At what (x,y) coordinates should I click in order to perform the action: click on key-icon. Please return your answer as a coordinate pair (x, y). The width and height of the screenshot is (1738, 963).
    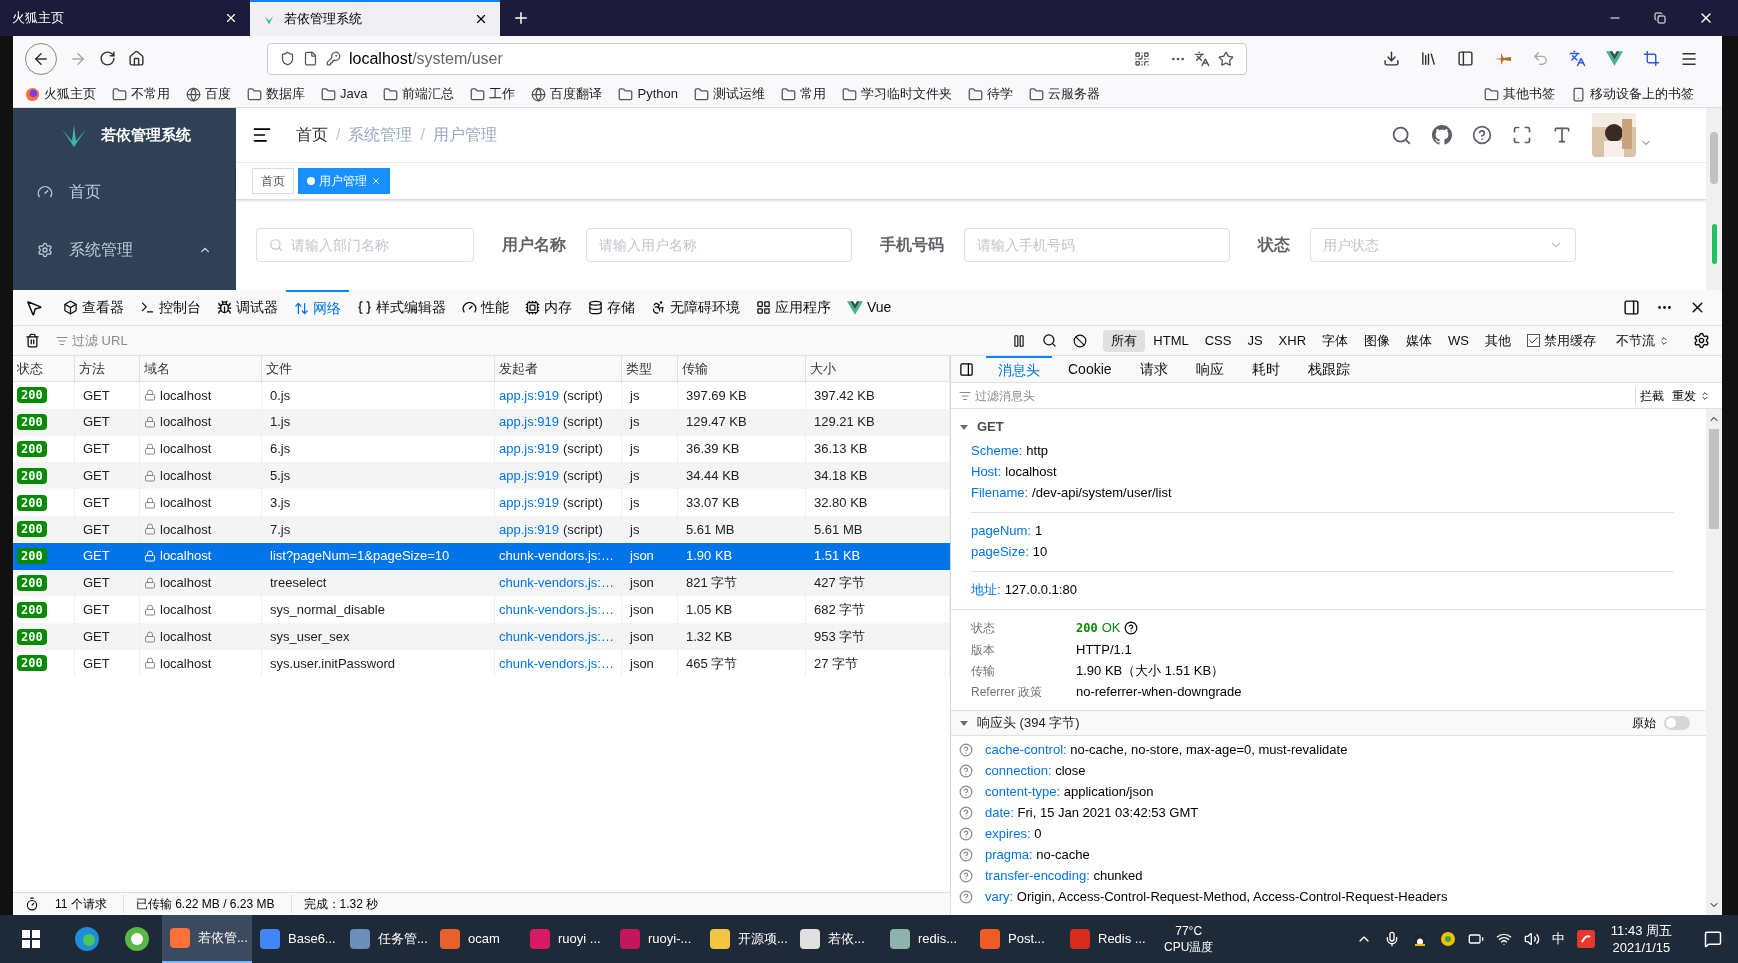
    Looking at the image, I should click on (333, 58).